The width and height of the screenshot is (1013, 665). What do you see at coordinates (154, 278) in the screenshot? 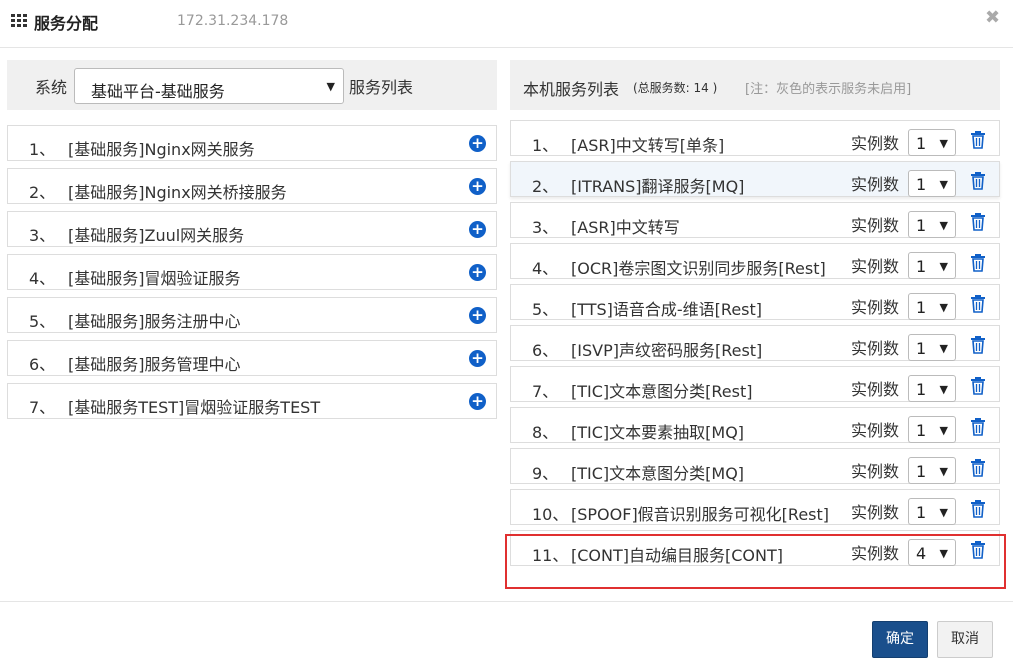
I see `service-name: [基础服务]冒烟验证服务` at bounding box center [154, 278].